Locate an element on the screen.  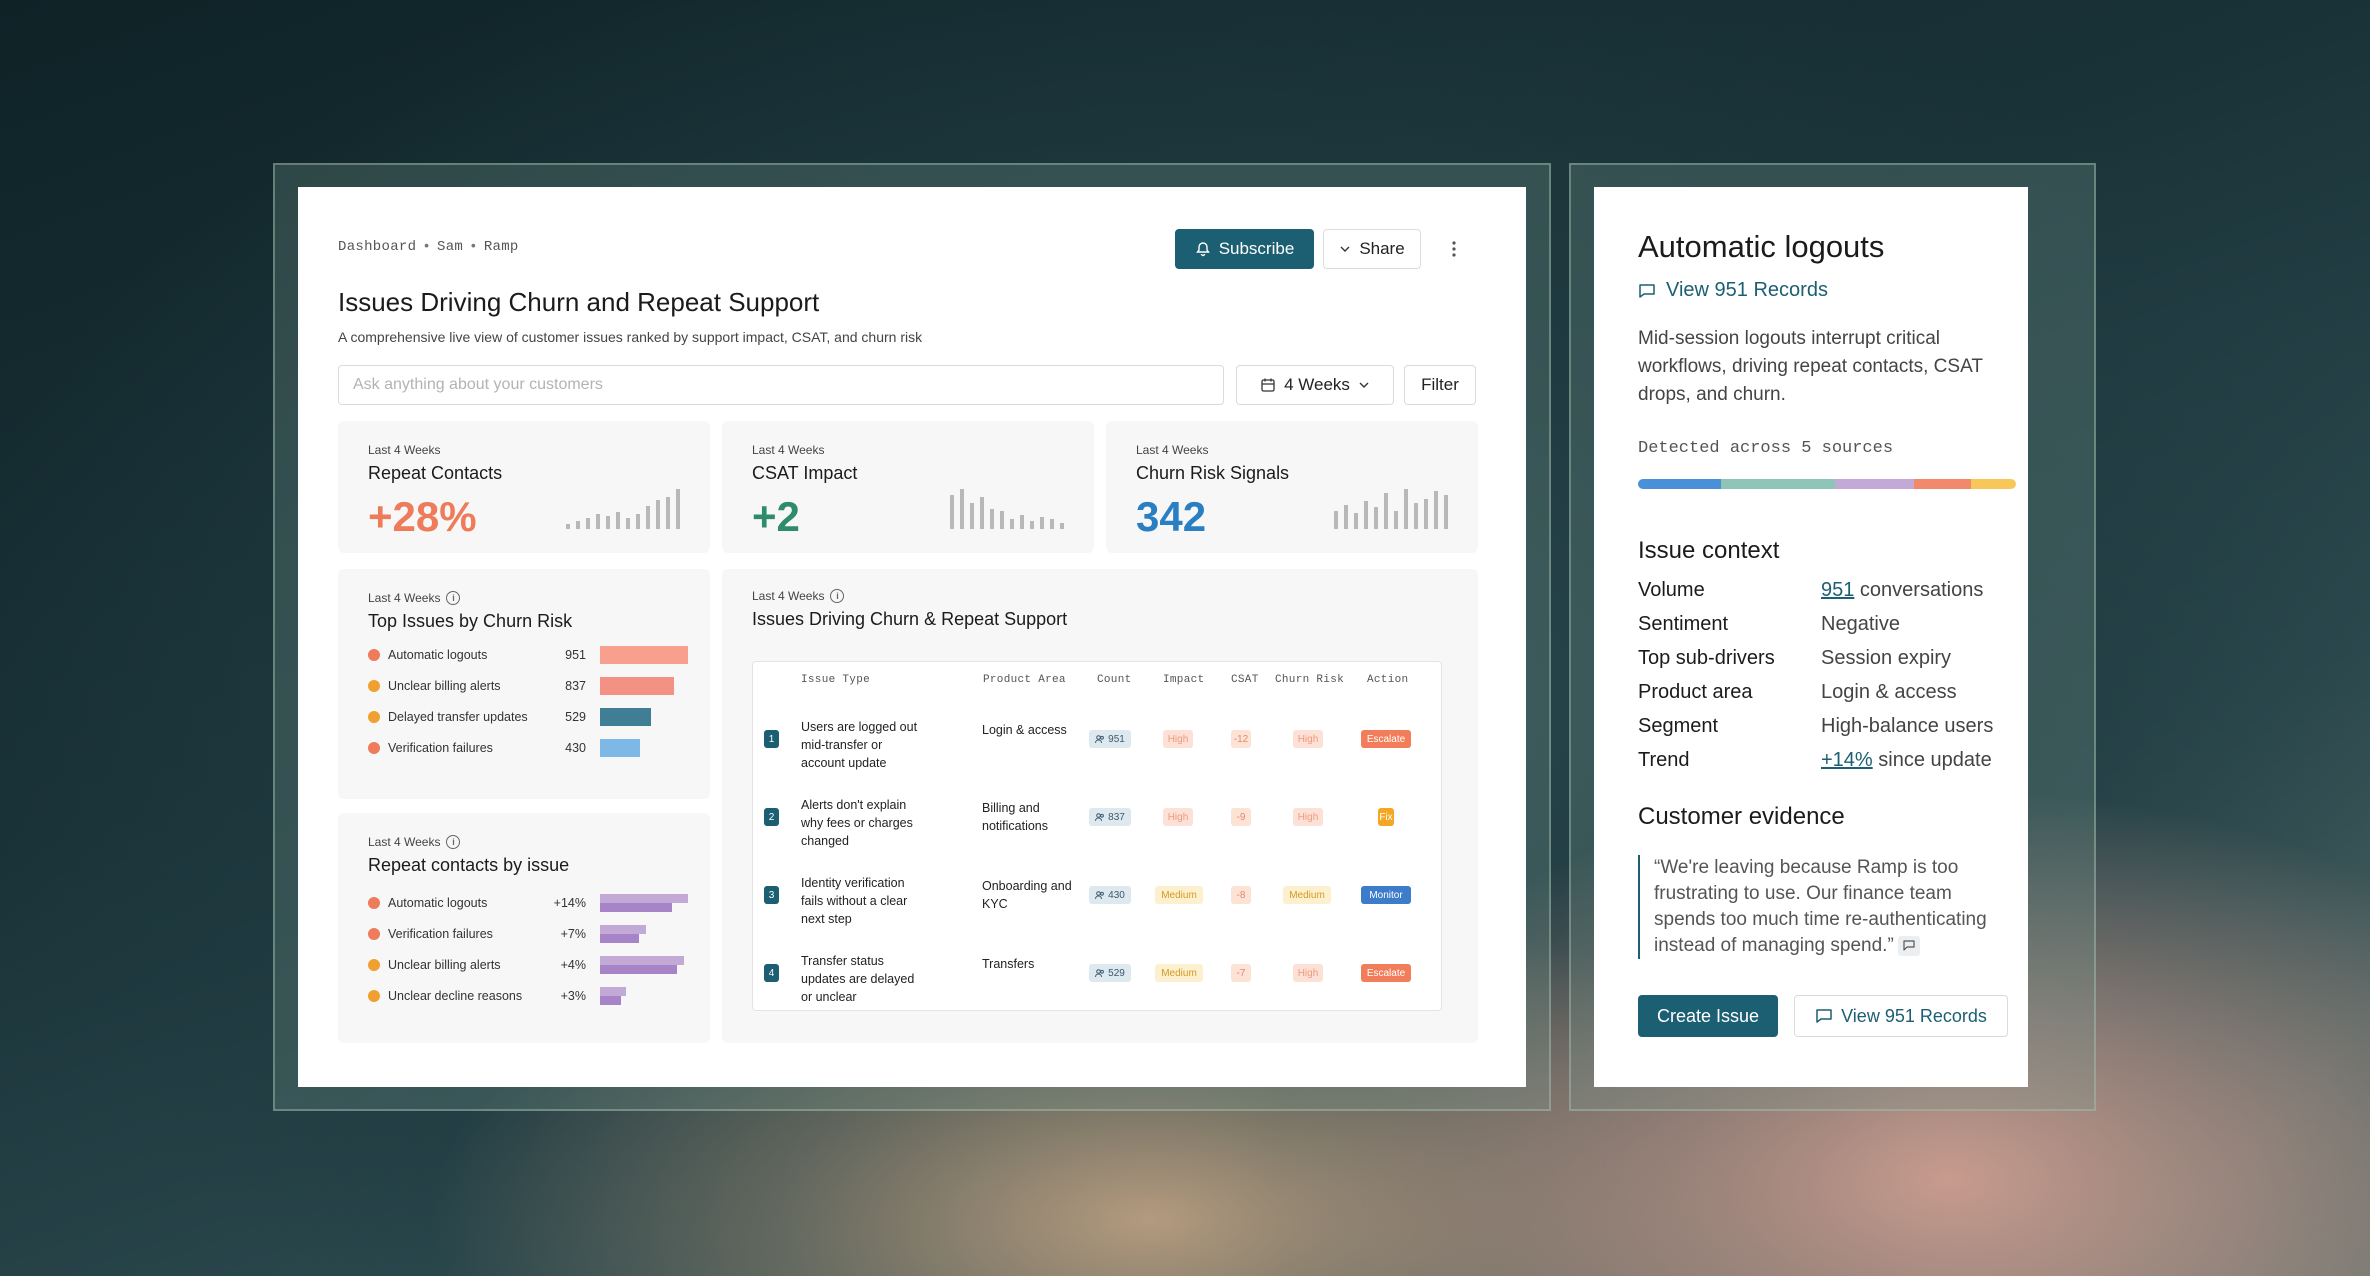
issue-label: Unclear decline reasons is located at coordinates (455, 996).